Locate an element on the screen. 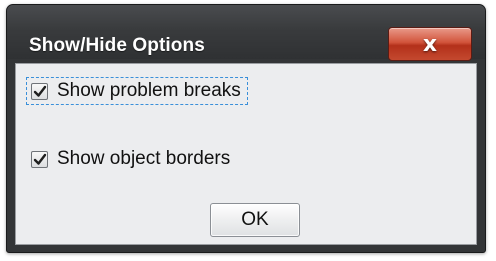 This screenshot has height=261, width=496. show-problem-breaks-label: Show problem breaks is located at coordinates (149, 90).